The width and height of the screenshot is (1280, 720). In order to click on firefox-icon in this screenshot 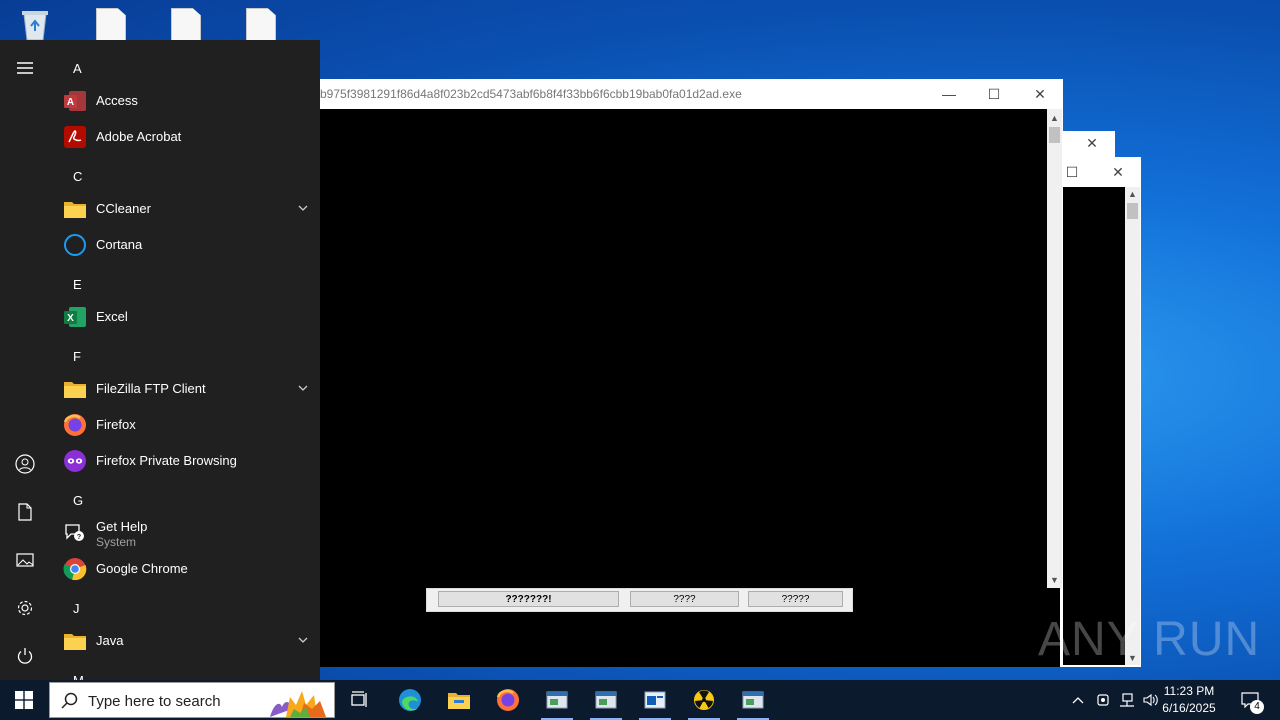, I will do `click(507, 700)`.